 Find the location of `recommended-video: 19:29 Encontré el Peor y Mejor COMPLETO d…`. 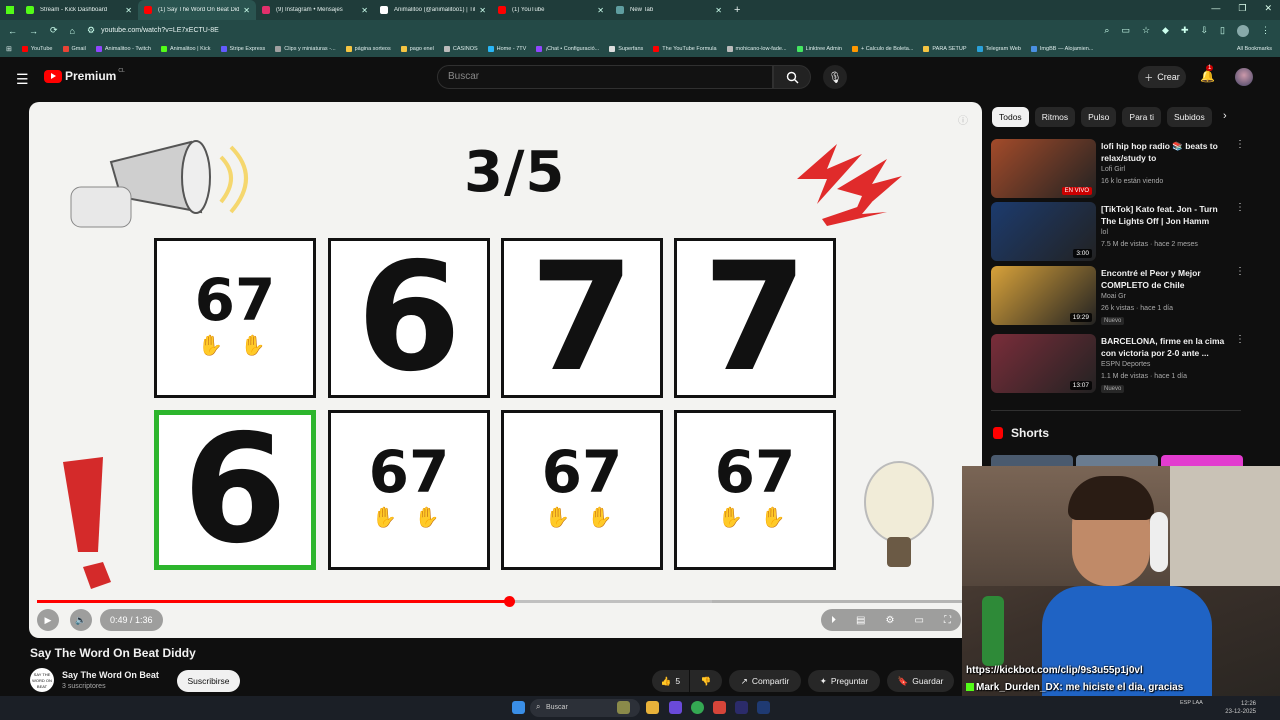

recommended-video: 19:29 Encontré el Peor y Mejor COMPLETO d… is located at coordinates (1118, 296).